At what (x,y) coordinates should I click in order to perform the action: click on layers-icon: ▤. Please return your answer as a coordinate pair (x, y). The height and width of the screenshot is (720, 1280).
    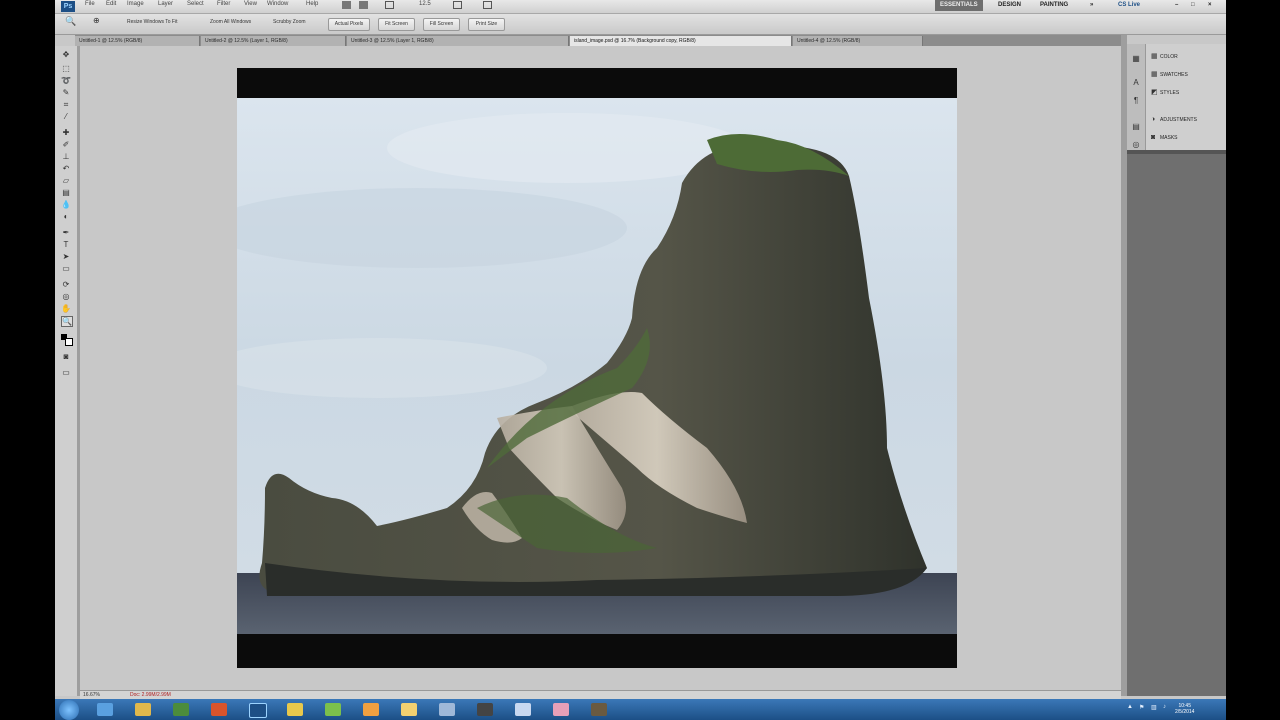
    Looking at the image, I should click on (1136, 126).